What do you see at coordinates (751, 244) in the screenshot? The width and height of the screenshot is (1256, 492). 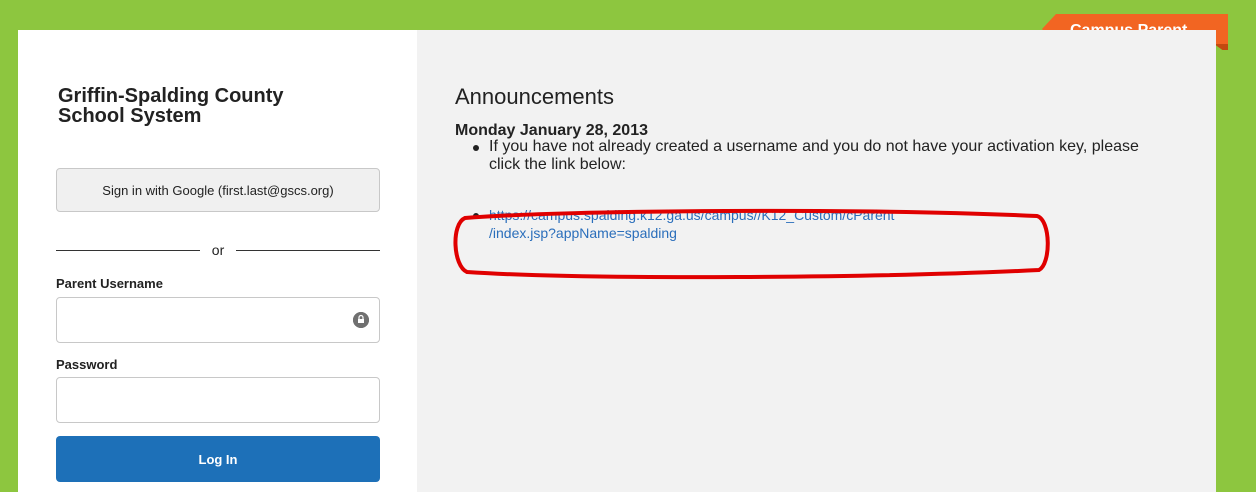 I see `red-highlight-ellipse` at bounding box center [751, 244].